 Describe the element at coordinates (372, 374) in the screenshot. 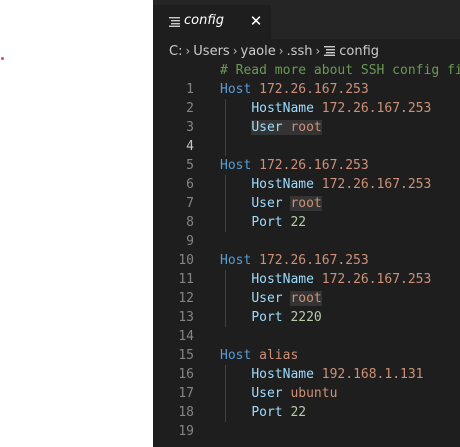

I see `hostname-value: 192.168.1.131` at that location.